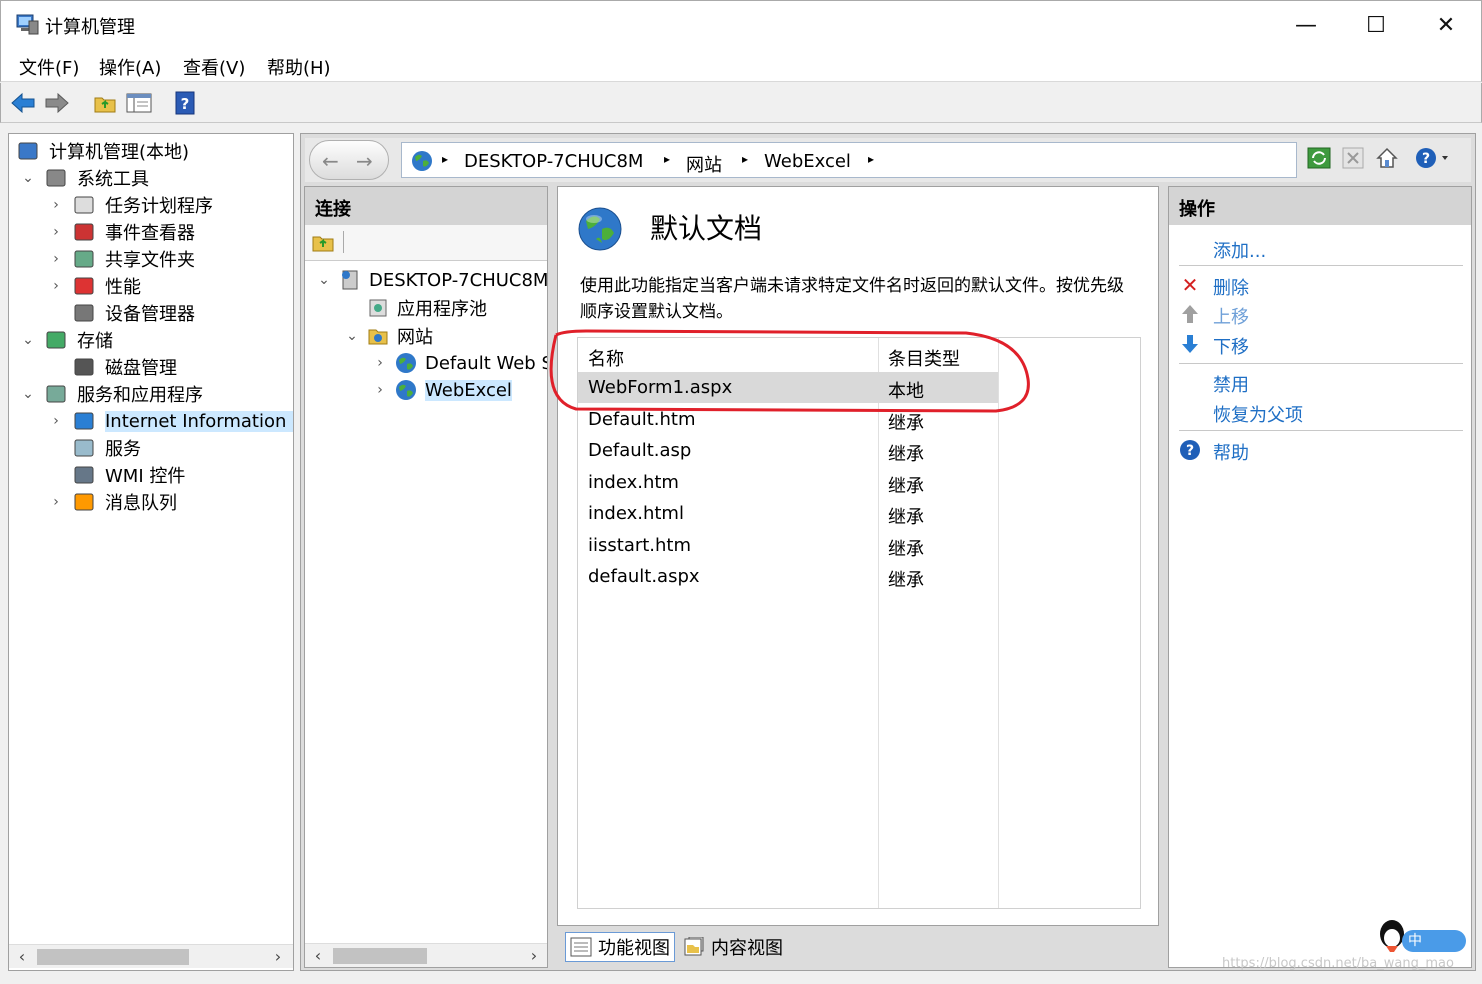 The width and height of the screenshot is (1482, 984). I want to click on action-move-down: 下移, so click(1231, 346).